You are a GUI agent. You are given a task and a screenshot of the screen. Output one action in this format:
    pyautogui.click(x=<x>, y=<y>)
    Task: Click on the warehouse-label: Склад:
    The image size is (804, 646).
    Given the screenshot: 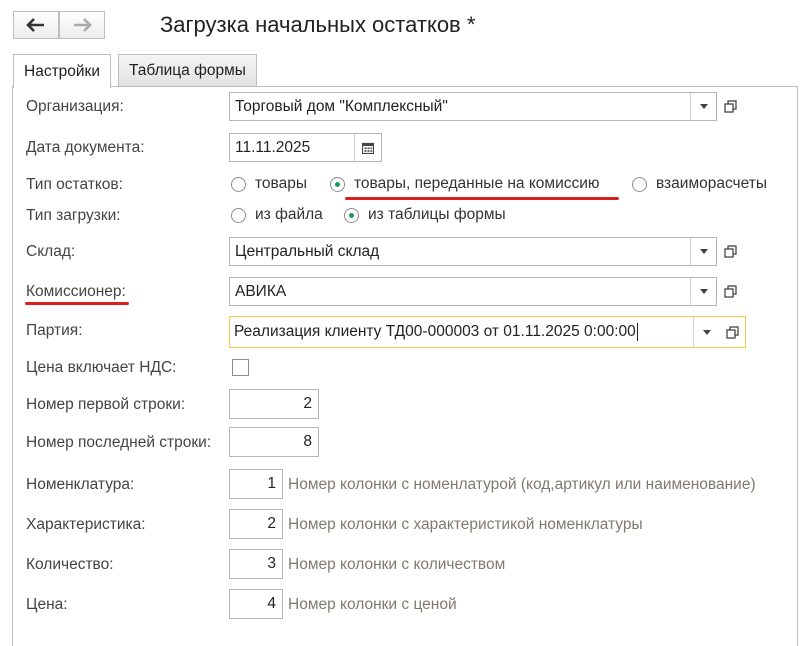 What is the action you would take?
    pyautogui.click(x=51, y=251)
    